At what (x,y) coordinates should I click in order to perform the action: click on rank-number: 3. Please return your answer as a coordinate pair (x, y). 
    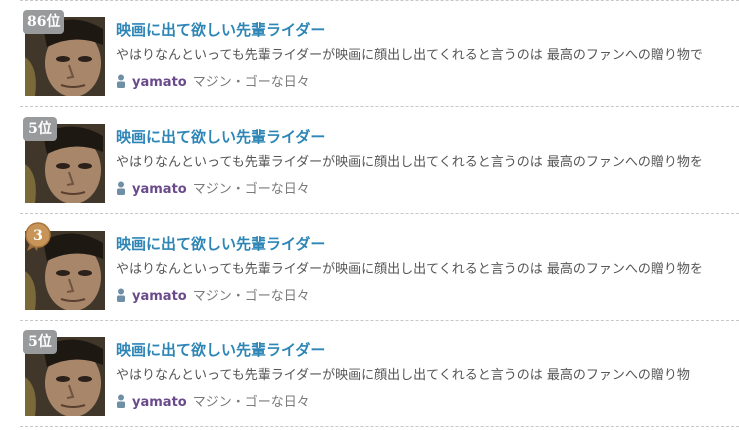
    Looking at the image, I should click on (38, 236).